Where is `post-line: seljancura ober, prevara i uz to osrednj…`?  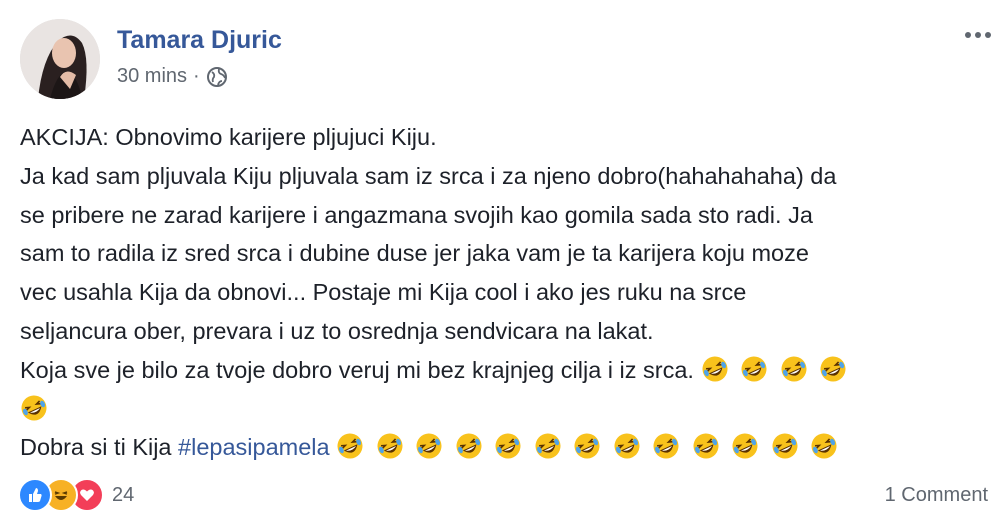 post-line: seljancura ober, prevara i uz to osrednj… is located at coordinates (337, 330).